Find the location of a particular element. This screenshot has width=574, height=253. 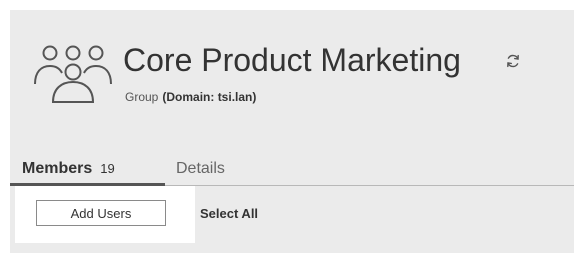

select-all-link: Select All is located at coordinates (229, 213).